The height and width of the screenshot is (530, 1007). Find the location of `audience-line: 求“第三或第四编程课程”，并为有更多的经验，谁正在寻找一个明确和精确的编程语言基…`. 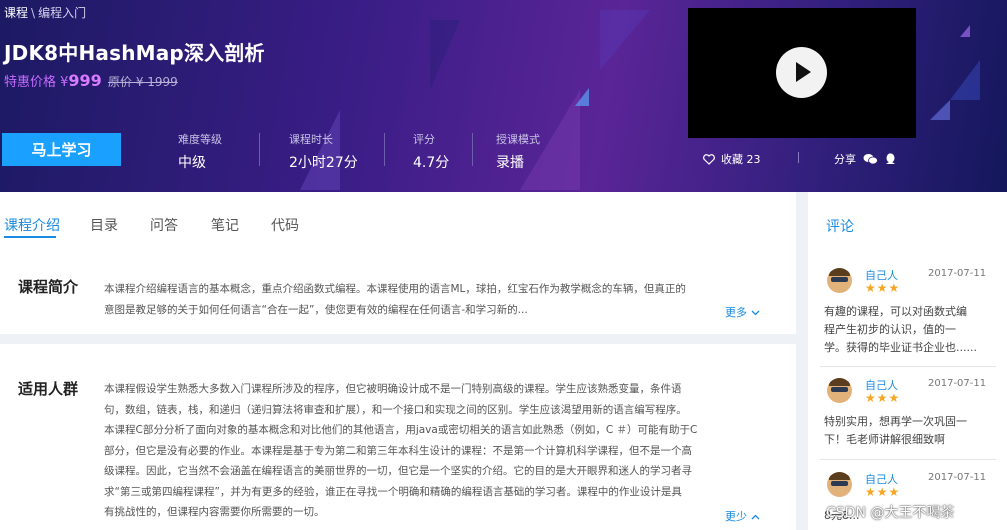

audience-line: 求“第三或第四编程课程”，并为有更多的经验，谁正在寻找一个明确和精确的编程语言基… is located at coordinates (393, 491).